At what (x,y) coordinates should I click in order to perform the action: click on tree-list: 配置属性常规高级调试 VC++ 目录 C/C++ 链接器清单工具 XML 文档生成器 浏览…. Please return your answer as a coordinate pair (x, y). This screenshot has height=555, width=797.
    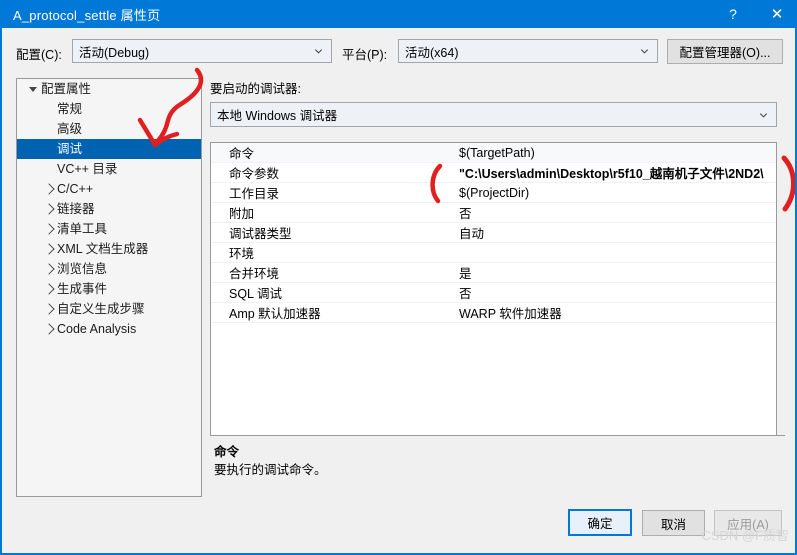
    Looking at the image, I should click on (109, 209).